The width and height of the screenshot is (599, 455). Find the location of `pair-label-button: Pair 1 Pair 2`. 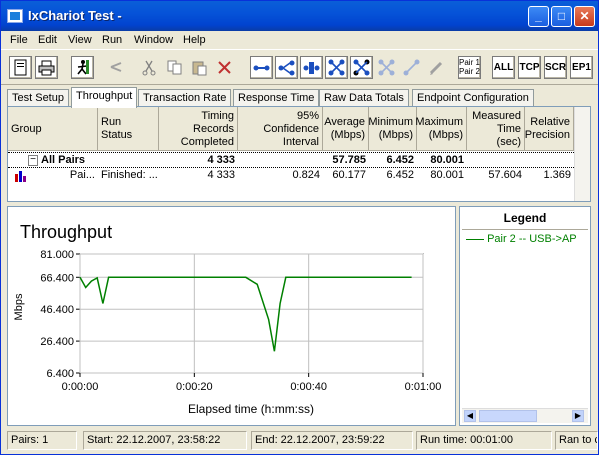

pair-label-button: Pair 1 Pair 2 is located at coordinates (469, 67).